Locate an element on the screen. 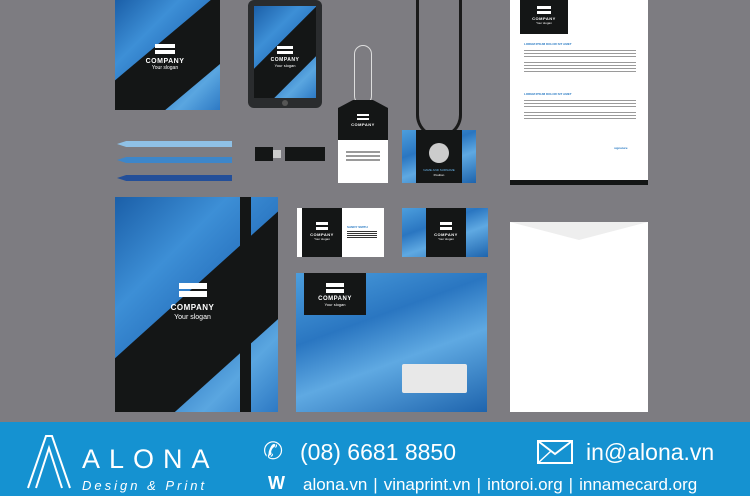 The image size is (750, 496). website-link: innamecard.org is located at coordinates (638, 485).